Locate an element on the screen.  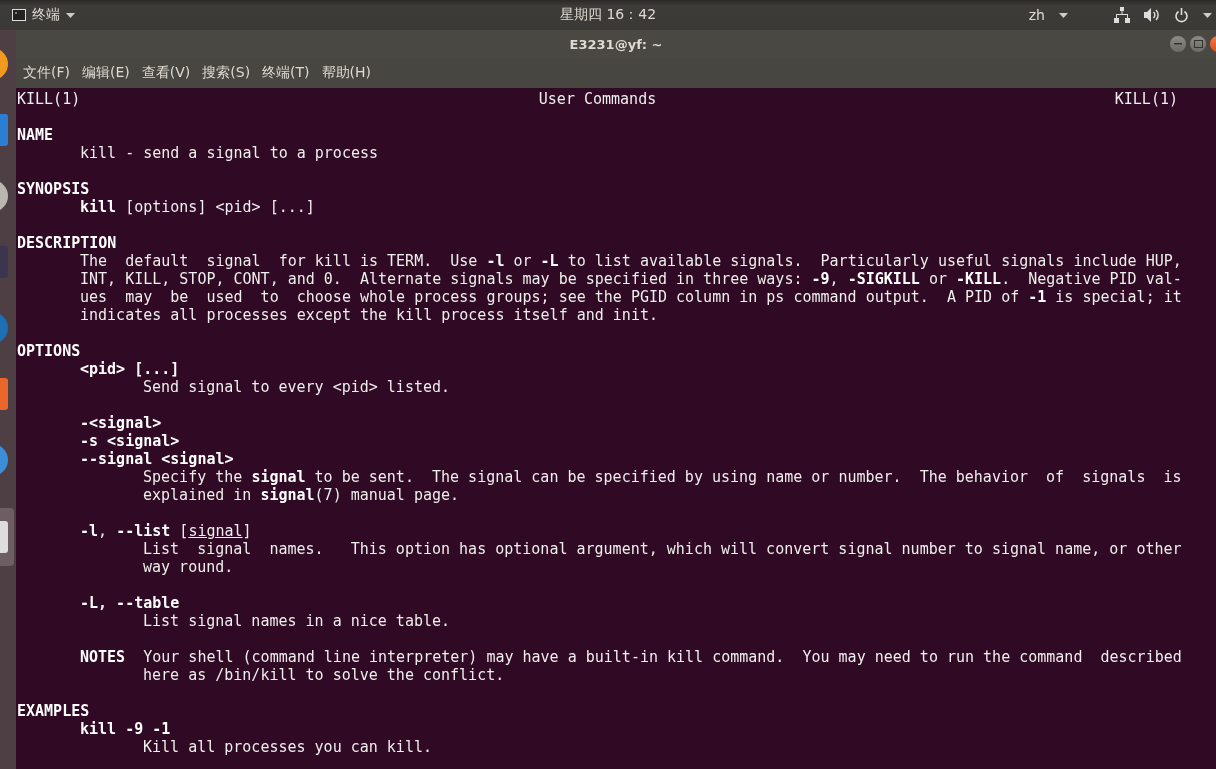
volume-icon is located at coordinates (1152, 15).